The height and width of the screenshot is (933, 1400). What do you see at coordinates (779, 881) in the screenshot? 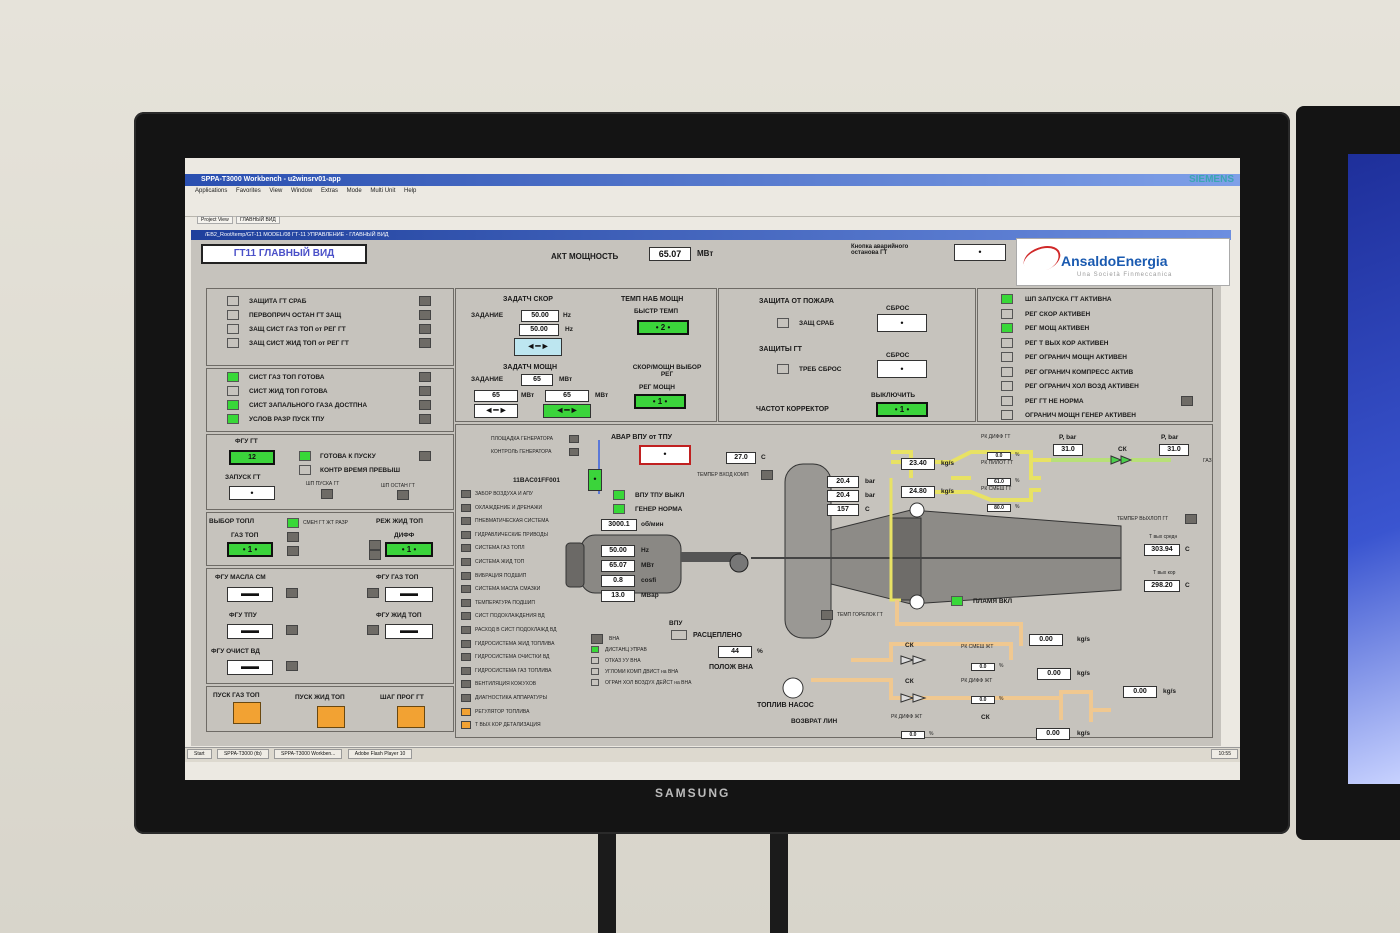
I see `monitor-stand-right` at bounding box center [779, 881].